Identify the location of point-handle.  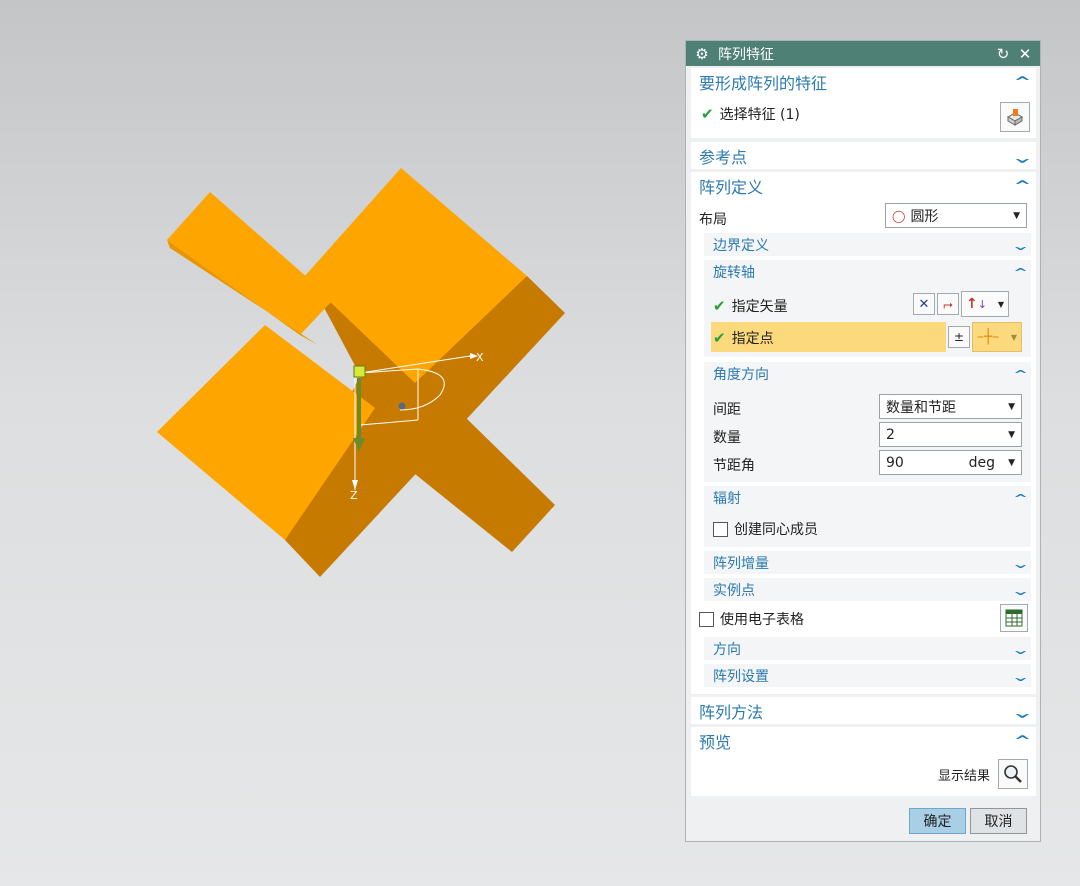
(402, 406).